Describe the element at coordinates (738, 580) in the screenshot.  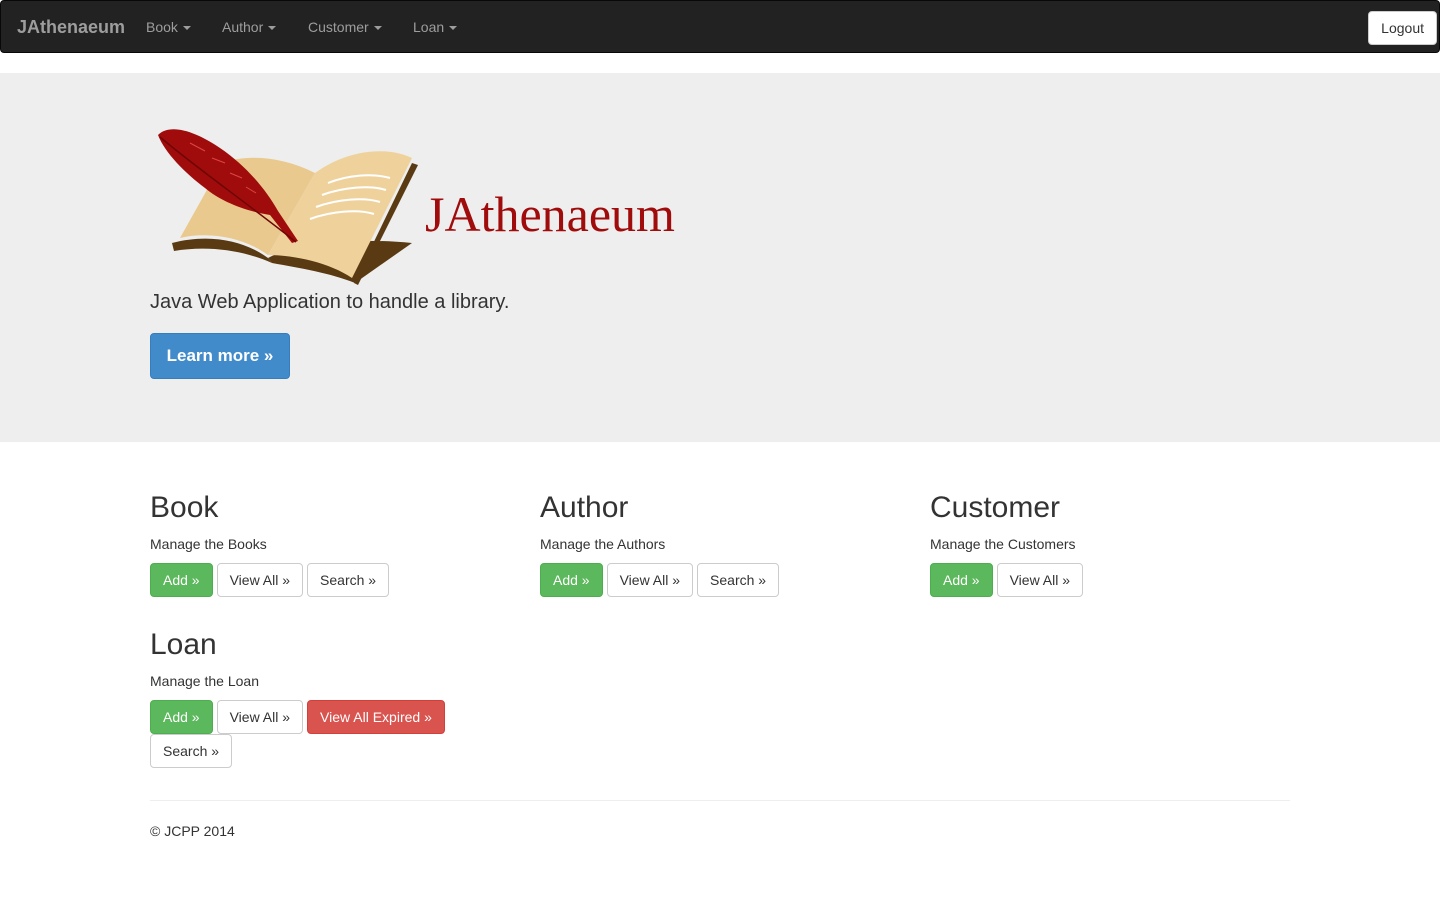
I see `author-search-button: Search »` at that location.